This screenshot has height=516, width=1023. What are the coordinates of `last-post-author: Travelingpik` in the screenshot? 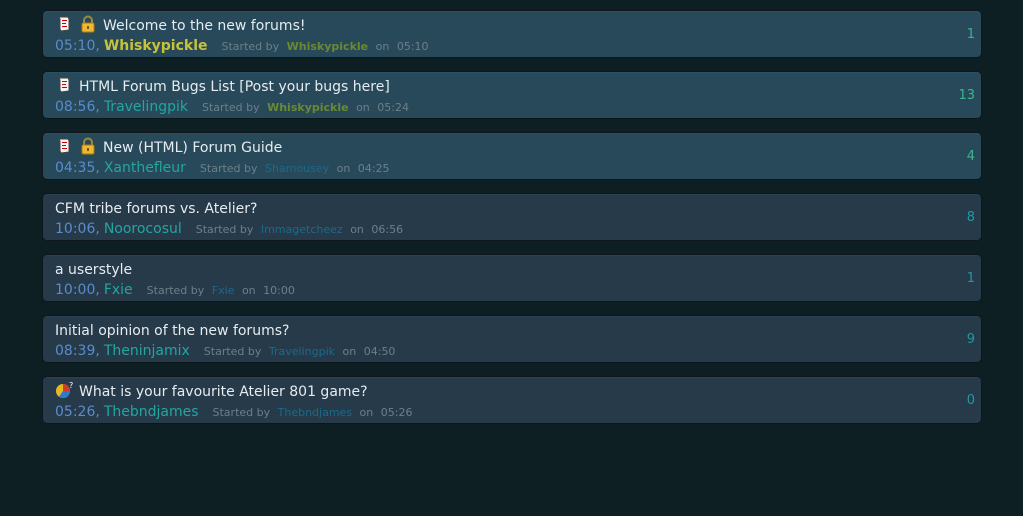 It's located at (146, 107).